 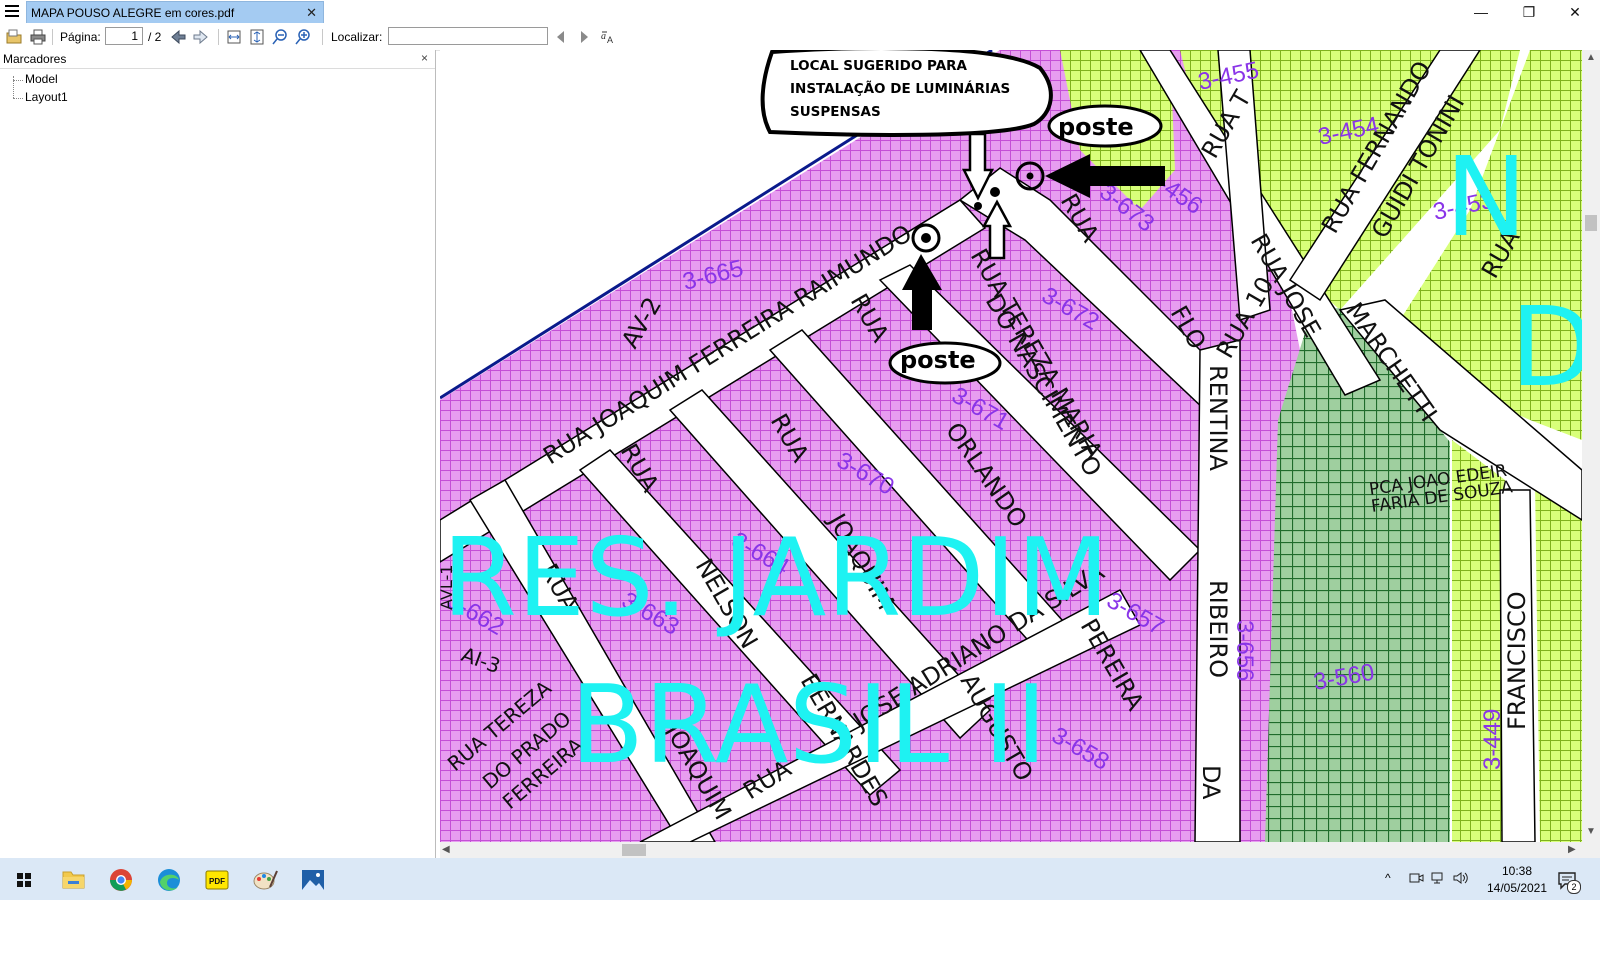 I want to click on bookmarks-title: Marcadores, so click(x=35, y=59).